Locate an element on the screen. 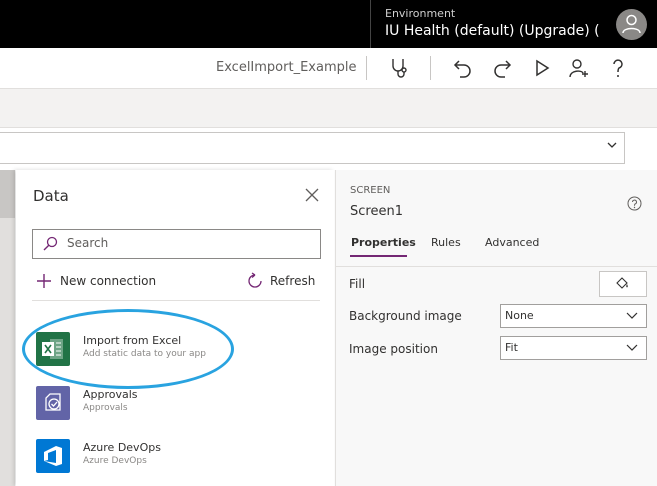 Image resolution: width=657 pixels, height=486 pixels. undo-icon is located at coordinates (463, 68).